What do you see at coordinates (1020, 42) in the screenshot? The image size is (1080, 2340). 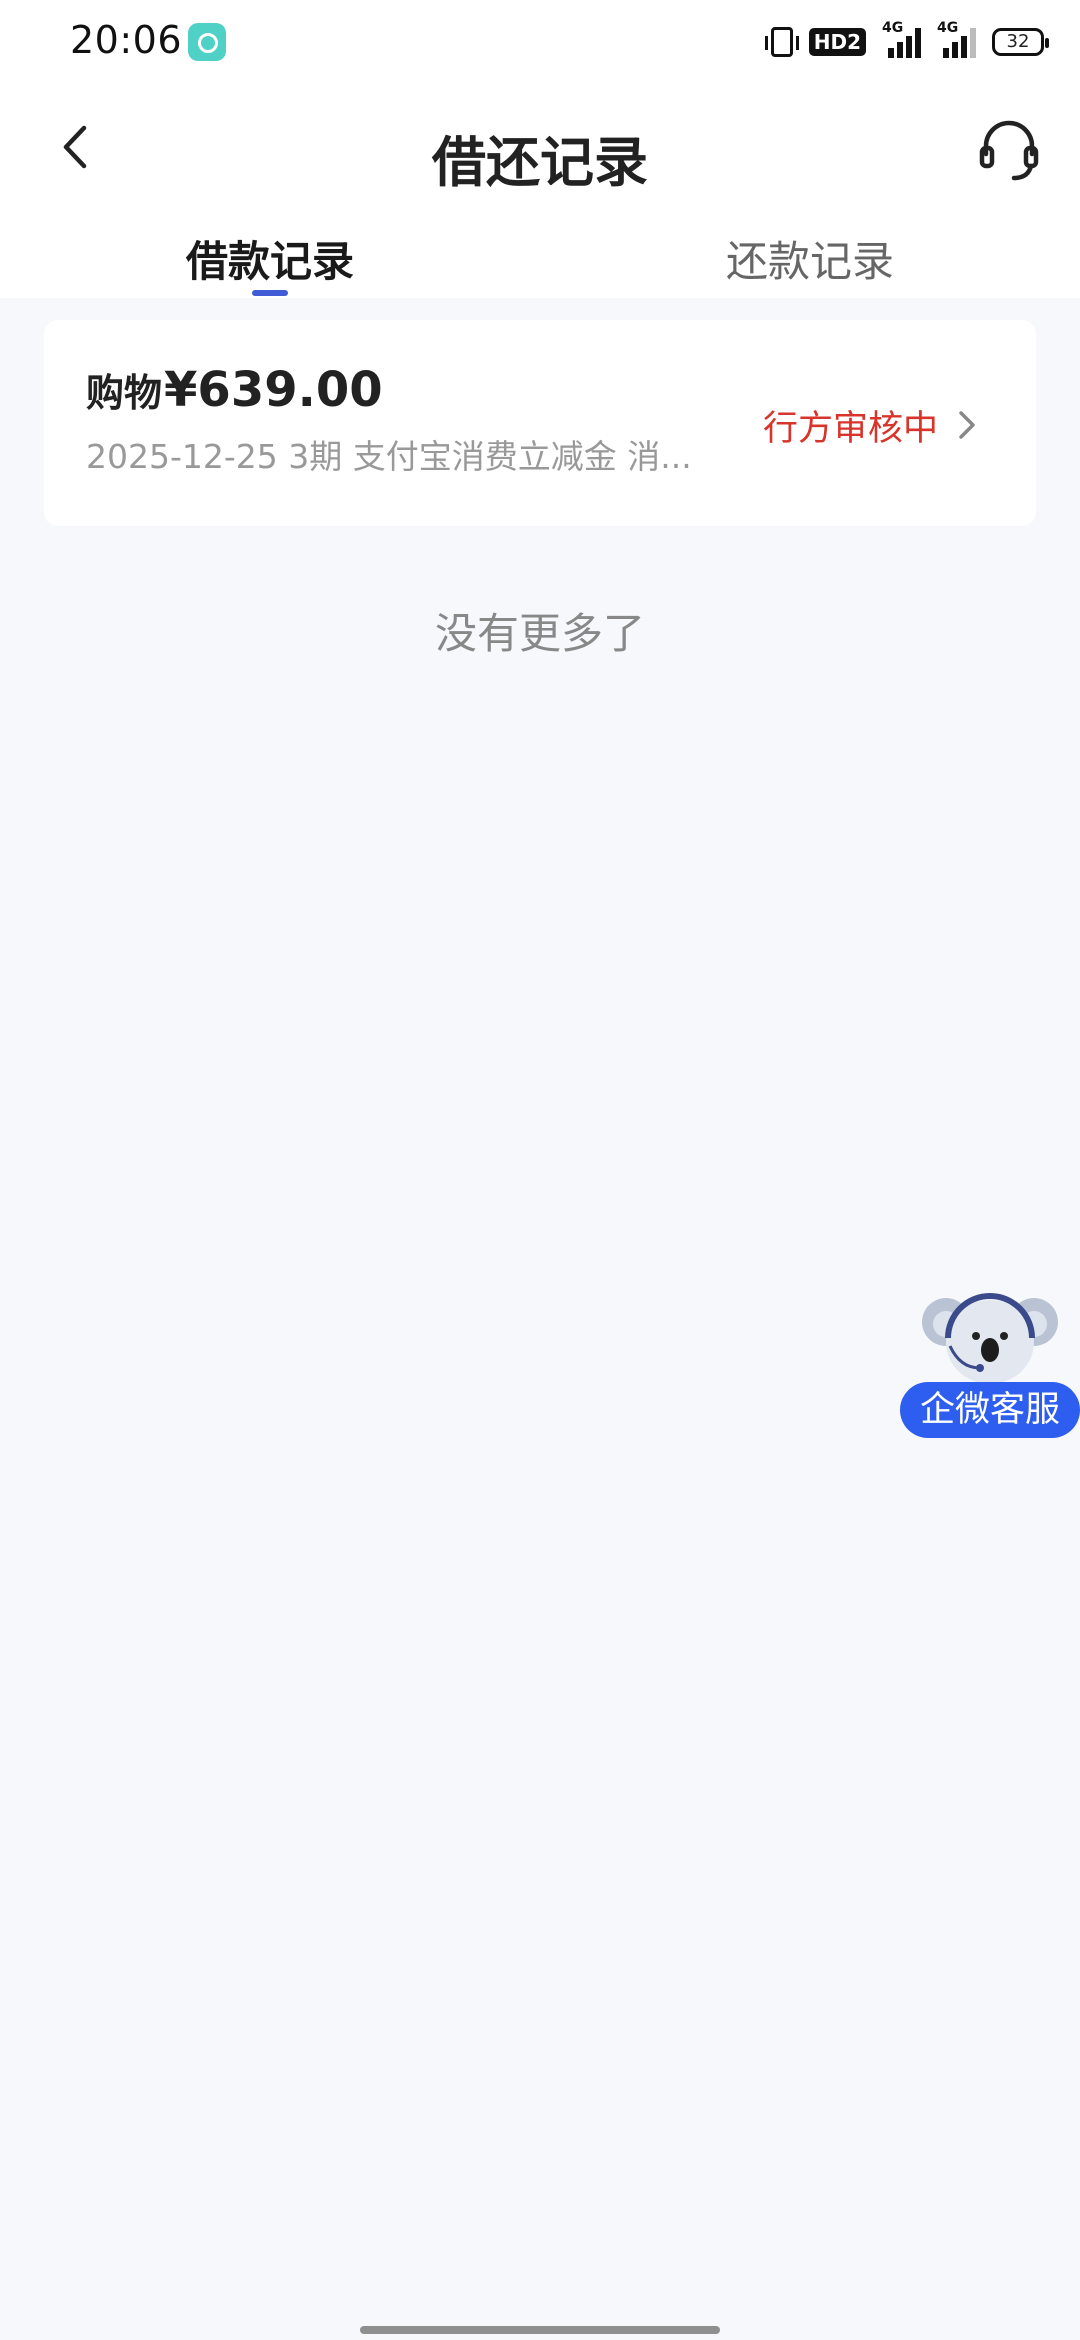 I see `battery-icon: 32` at bounding box center [1020, 42].